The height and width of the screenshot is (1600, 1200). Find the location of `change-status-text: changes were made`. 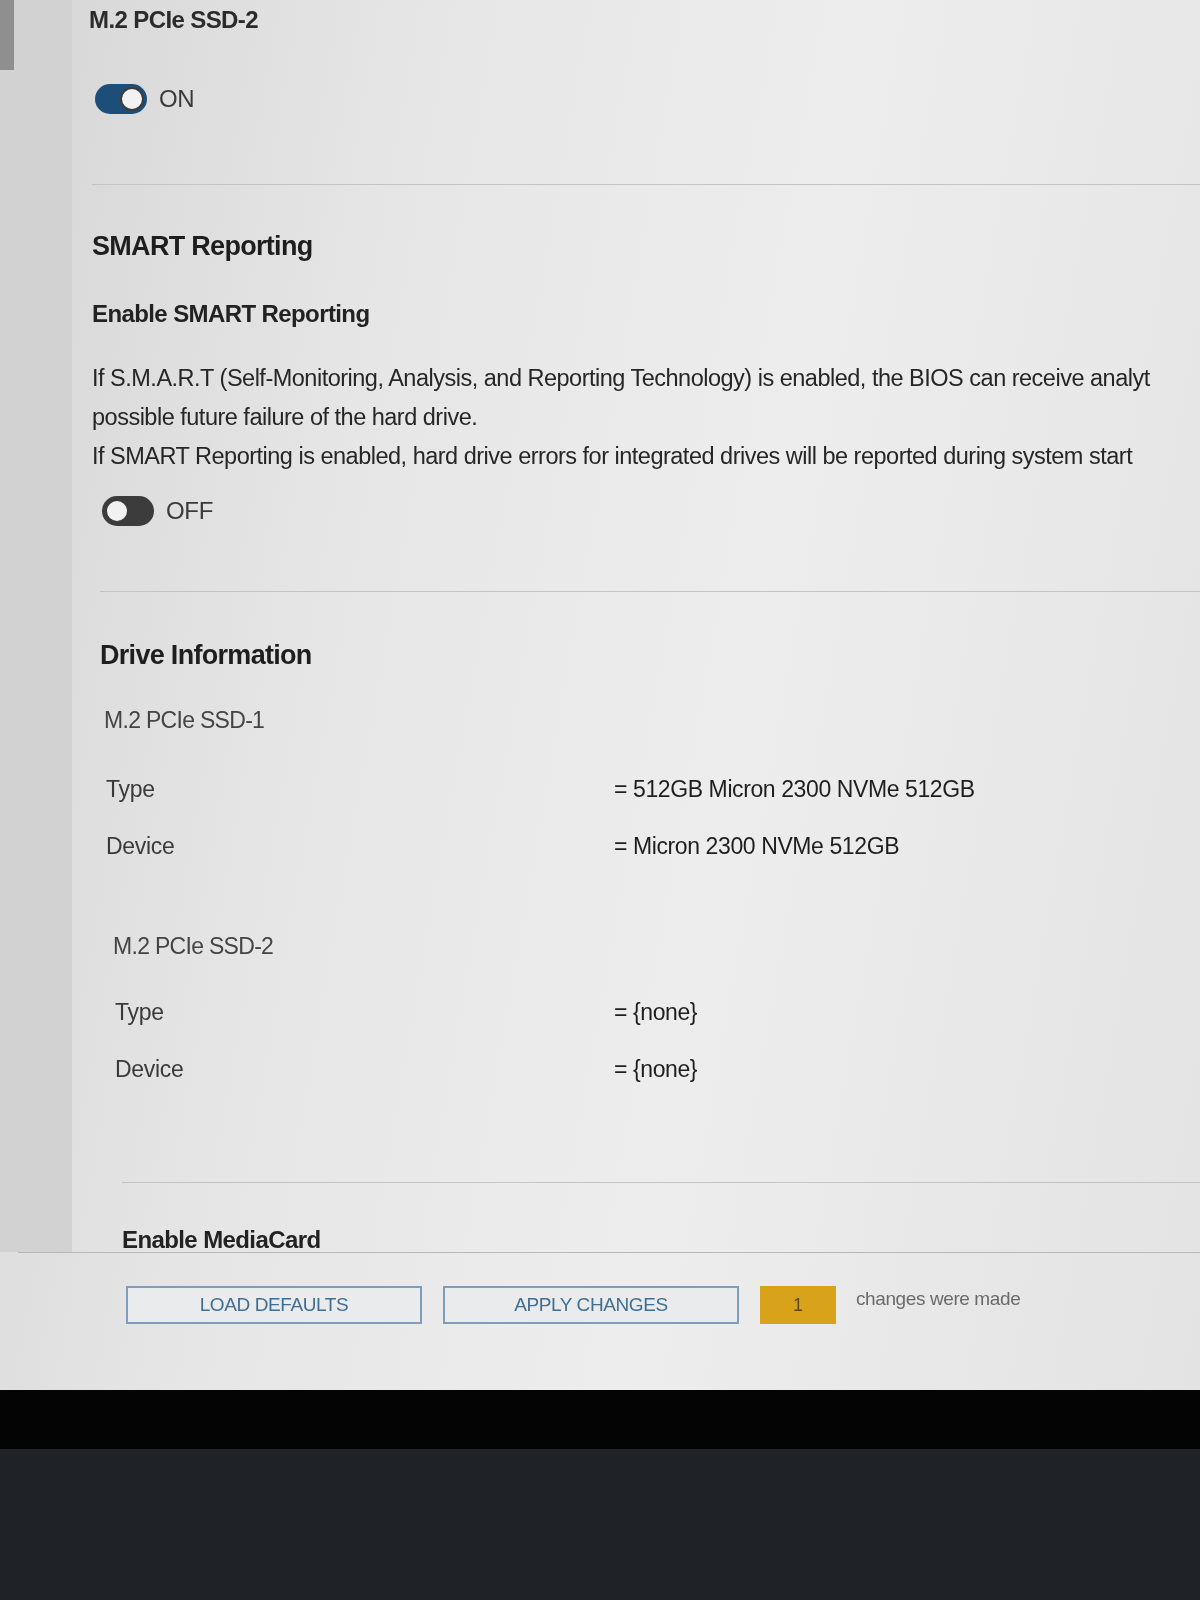

change-status-text: changes were made is located at coordinates (938, 1299).